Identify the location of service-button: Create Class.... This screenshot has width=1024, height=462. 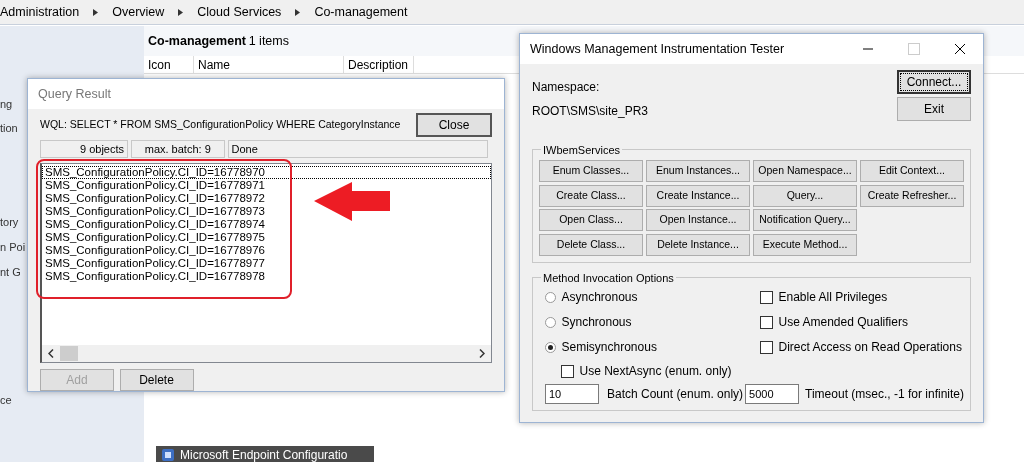
(591, 195).